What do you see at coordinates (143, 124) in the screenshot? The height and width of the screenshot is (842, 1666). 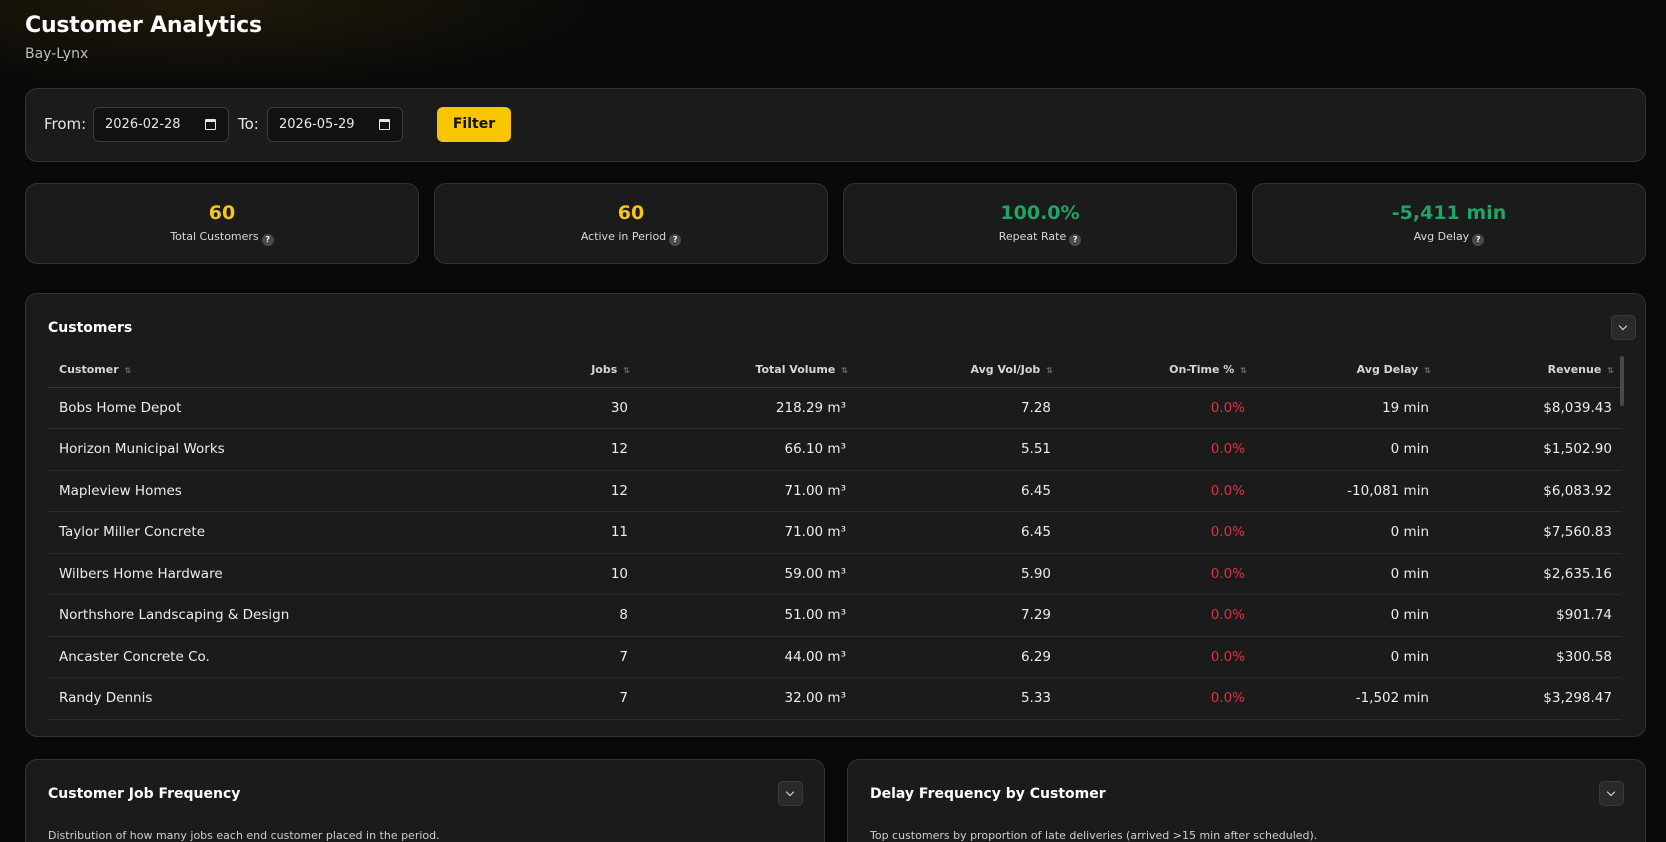 I see `from-date-value: 2026-02-28` at bounding box center [143, 124].